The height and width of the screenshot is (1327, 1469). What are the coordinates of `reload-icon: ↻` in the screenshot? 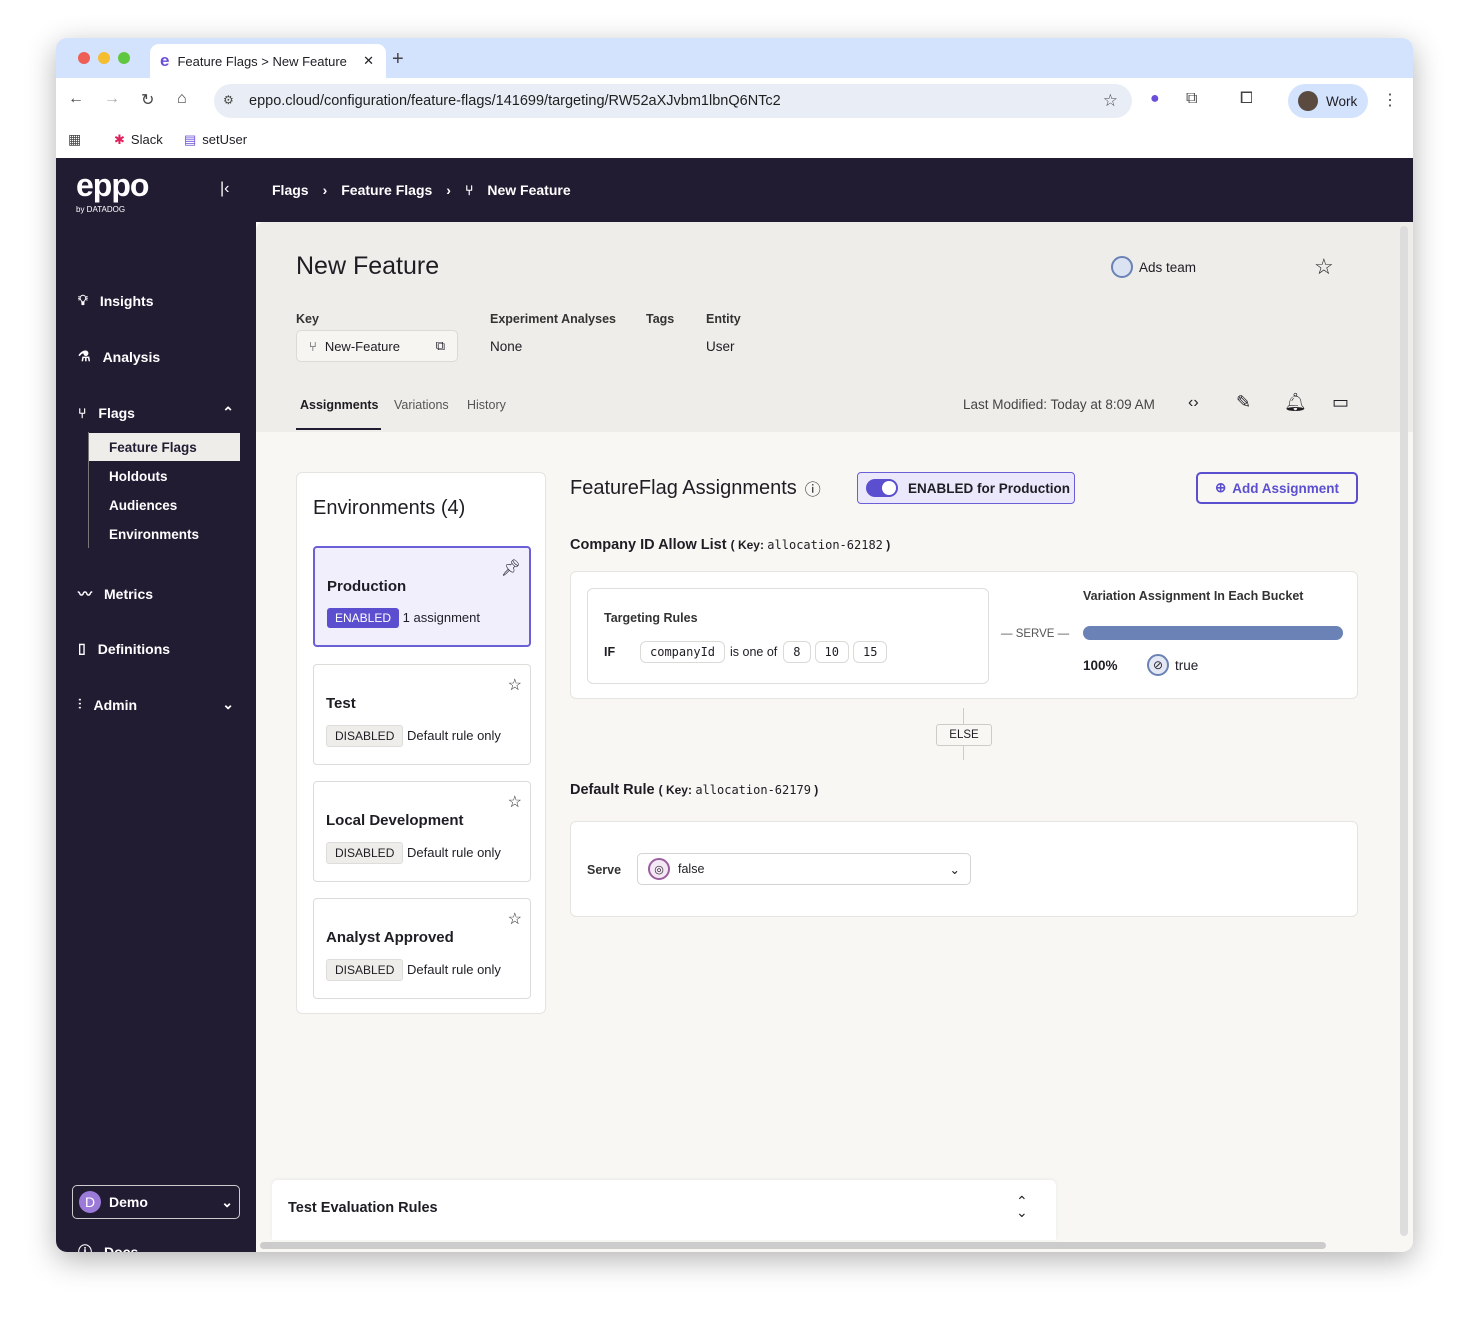 It's located at (147, 100).